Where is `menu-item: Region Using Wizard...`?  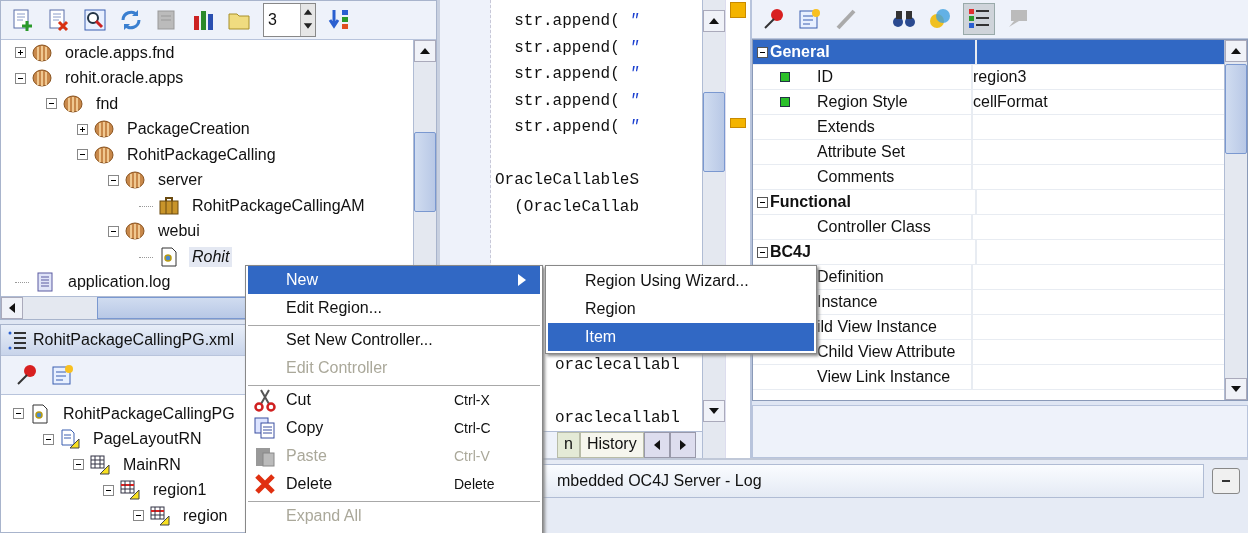 menu-item: Region Using Wizard... is located at coordinates (681, 281).